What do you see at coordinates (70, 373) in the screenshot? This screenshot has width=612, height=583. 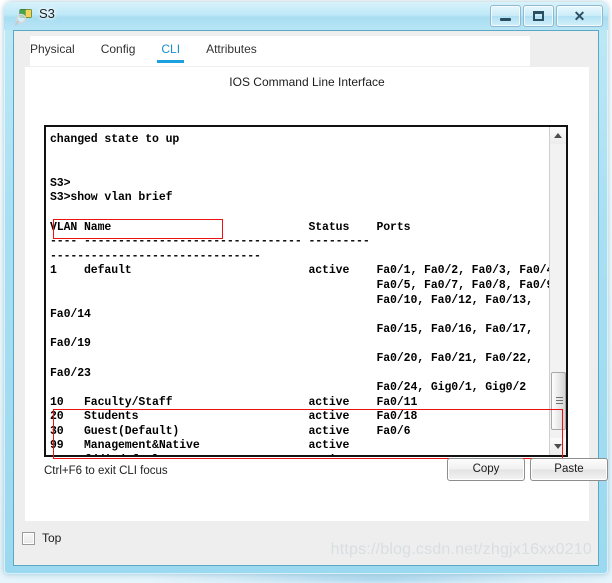 I see `terminal-line: Fa0/23` at bounding box center [70, 373].